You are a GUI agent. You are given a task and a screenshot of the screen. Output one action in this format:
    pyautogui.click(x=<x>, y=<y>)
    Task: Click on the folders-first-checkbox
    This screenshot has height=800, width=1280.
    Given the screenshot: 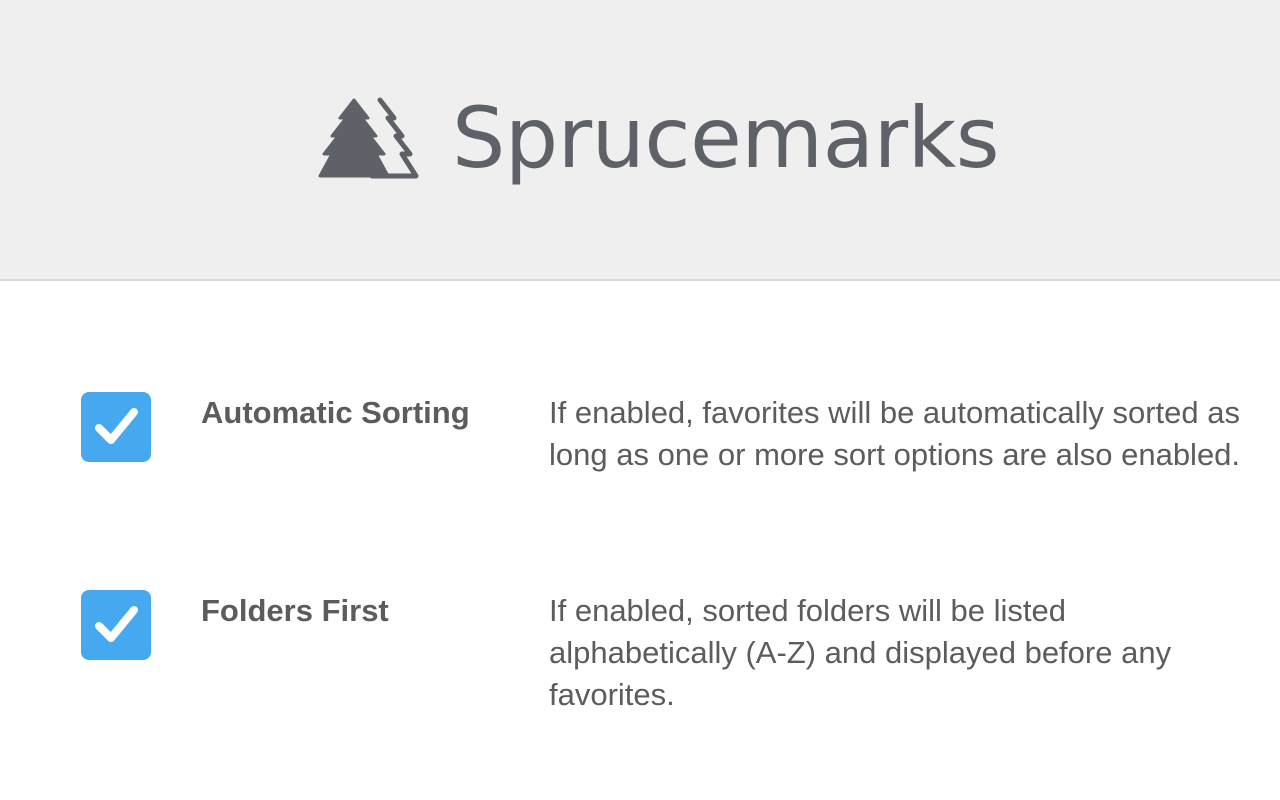 What is the action you would take?
    pyautogui.click(x=116, y=625)
    